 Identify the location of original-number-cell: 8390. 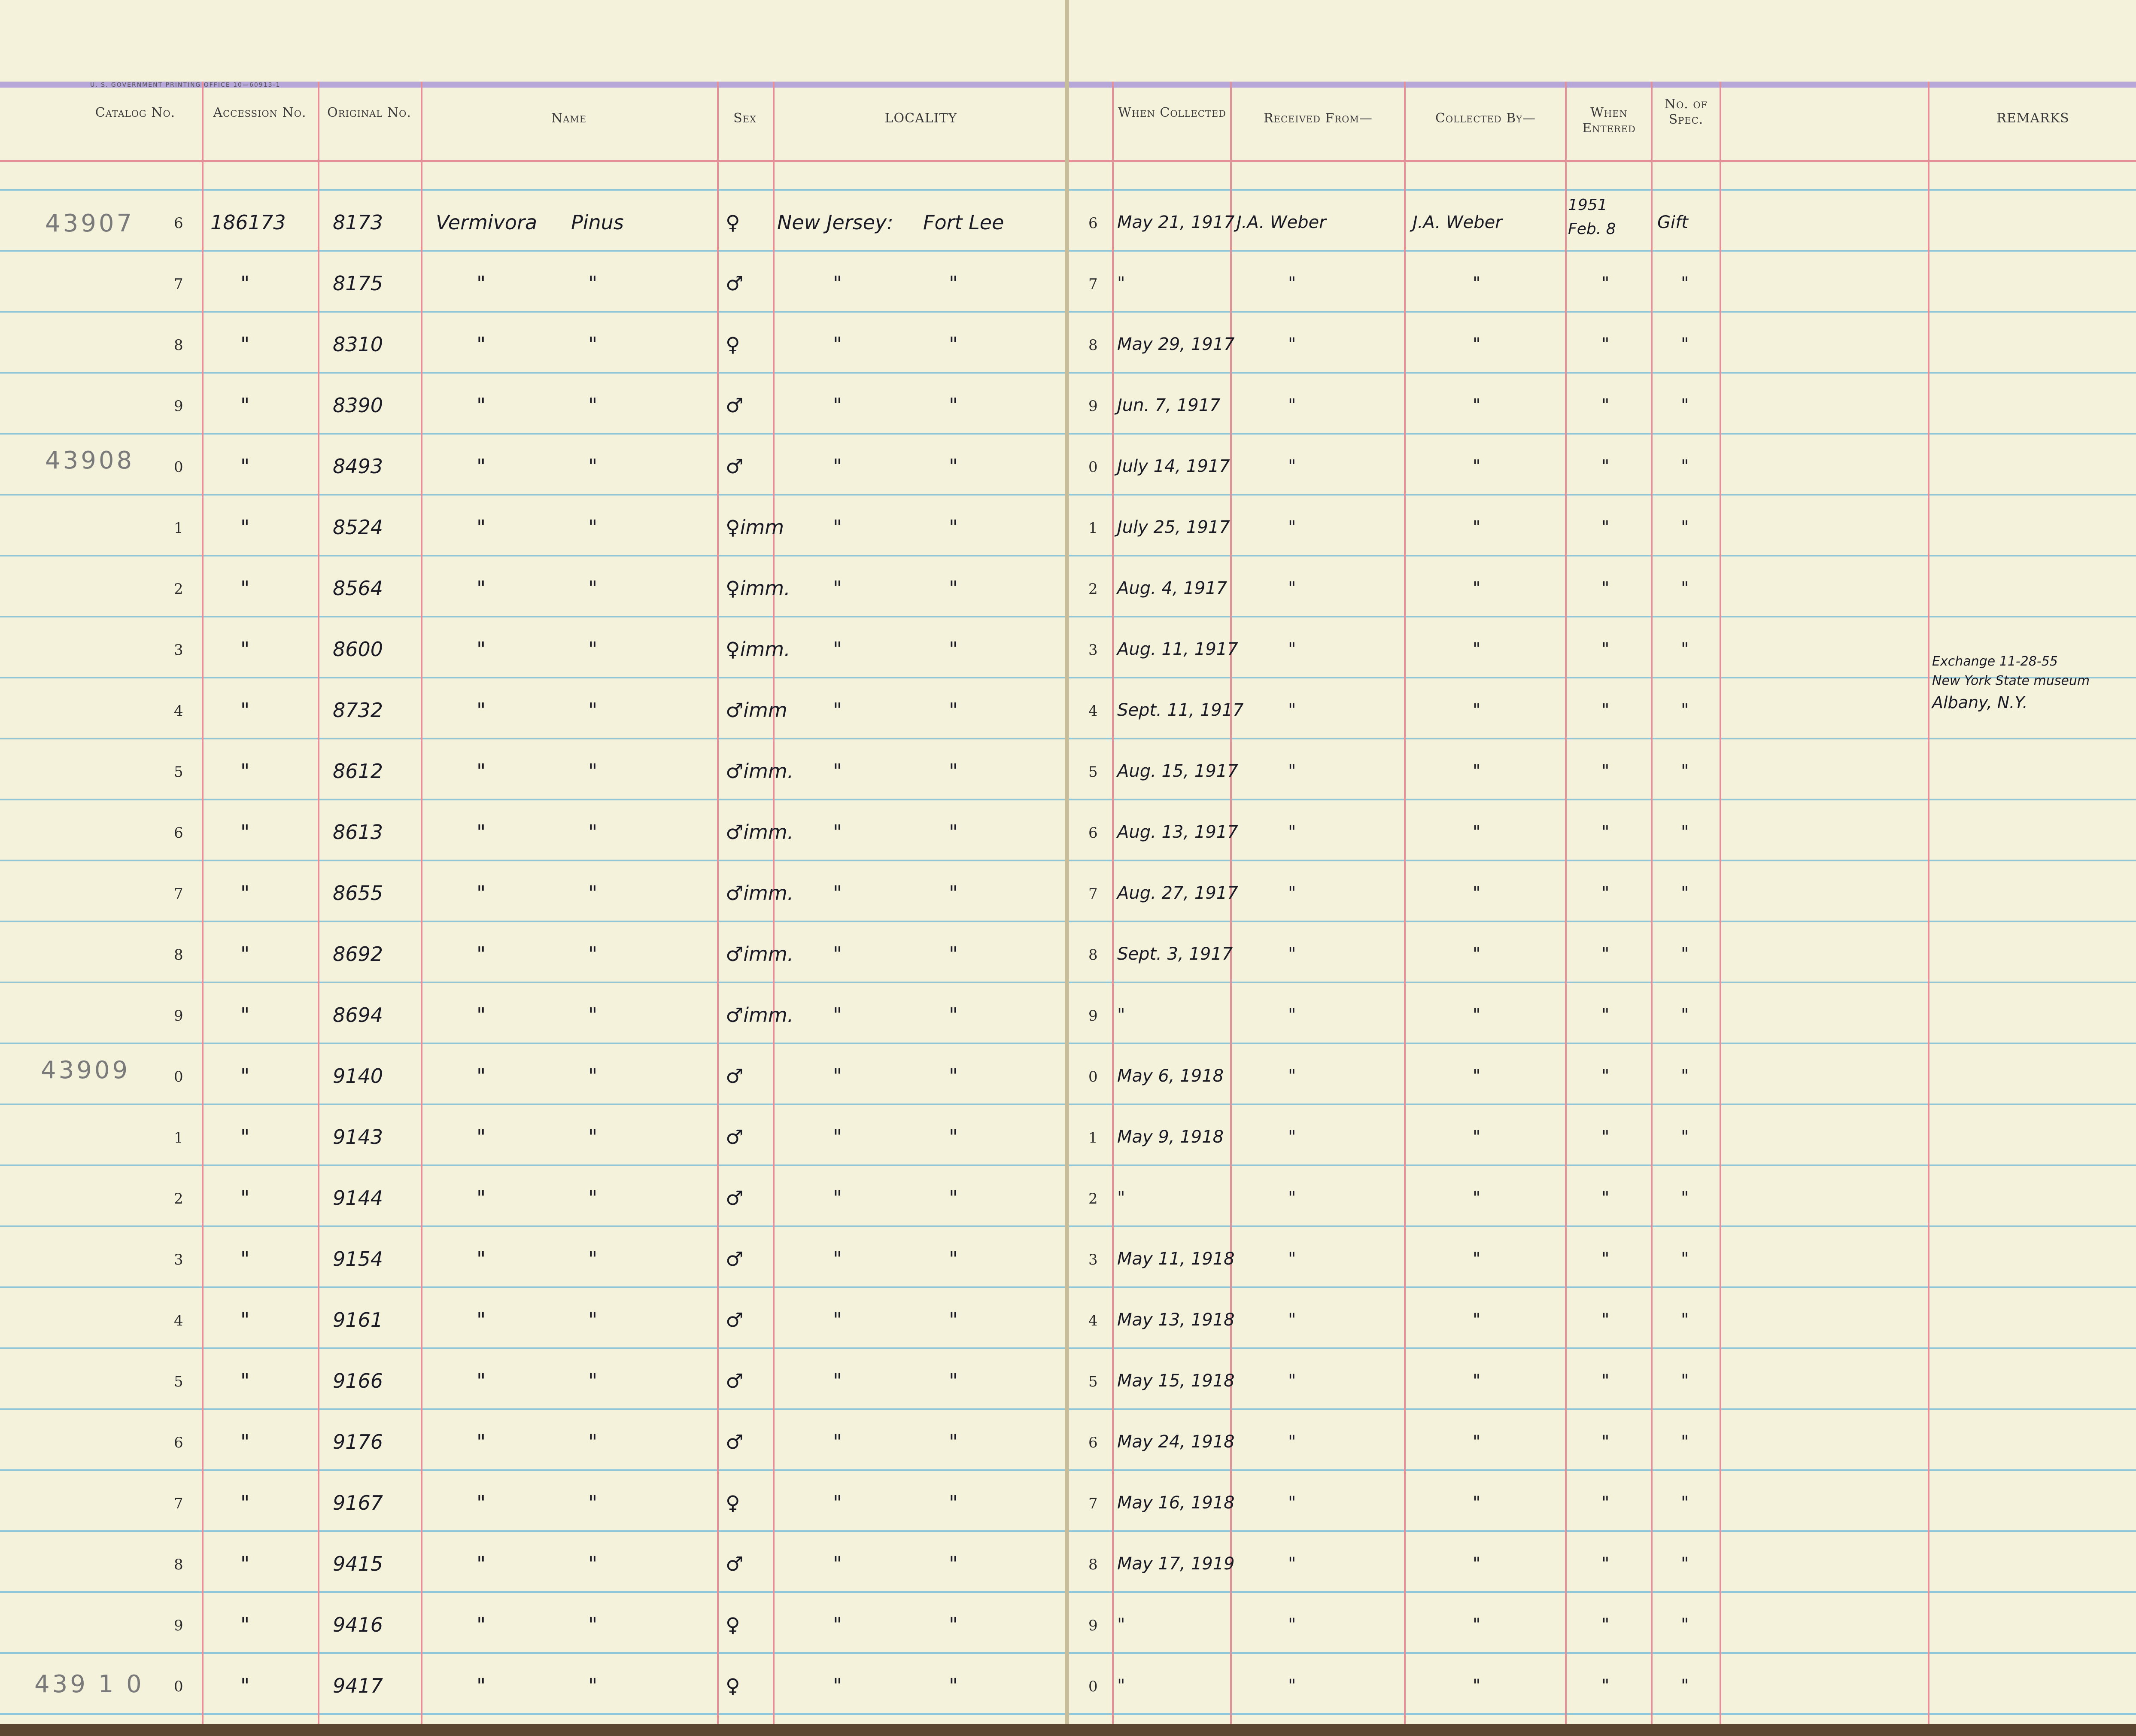
(358, 405).